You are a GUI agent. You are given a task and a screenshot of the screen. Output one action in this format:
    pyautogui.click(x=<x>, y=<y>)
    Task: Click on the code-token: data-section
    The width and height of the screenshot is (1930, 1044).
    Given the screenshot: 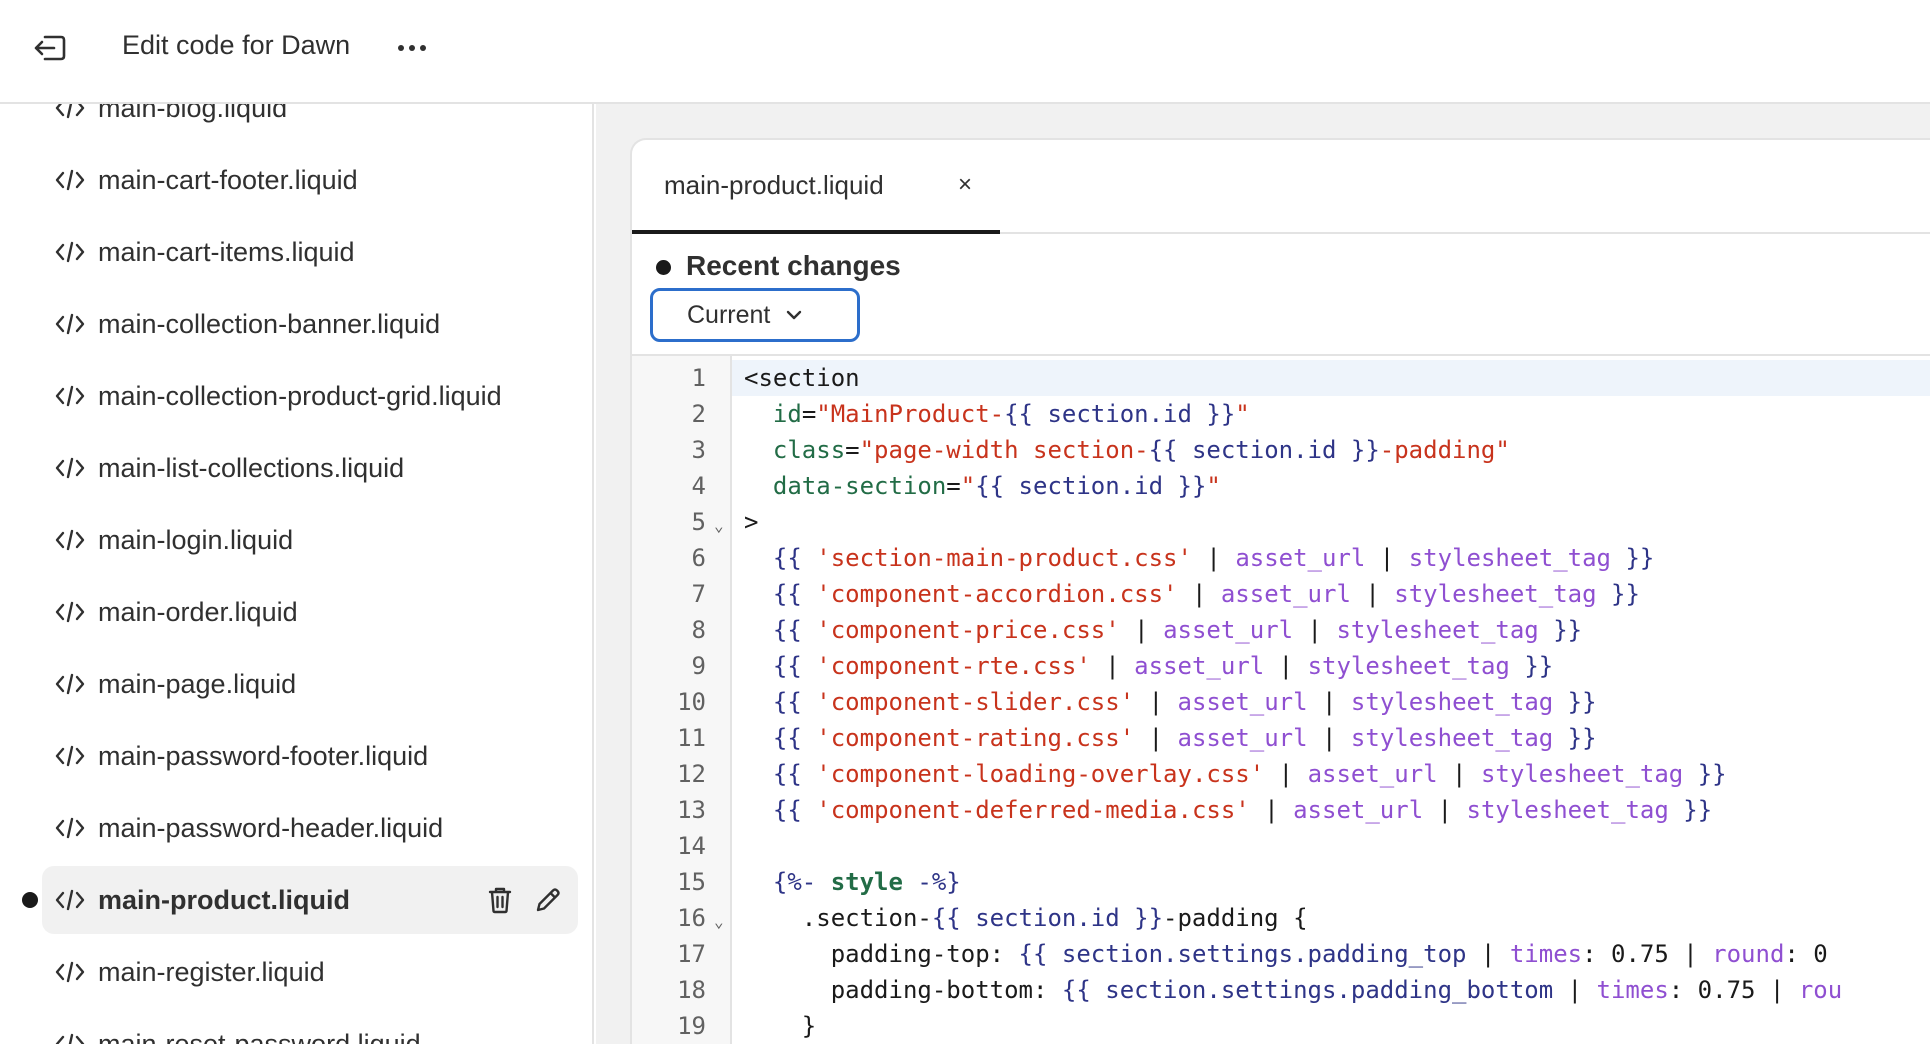 What is the action you would take?
    pyautogui.click(x=859, y=486)
    